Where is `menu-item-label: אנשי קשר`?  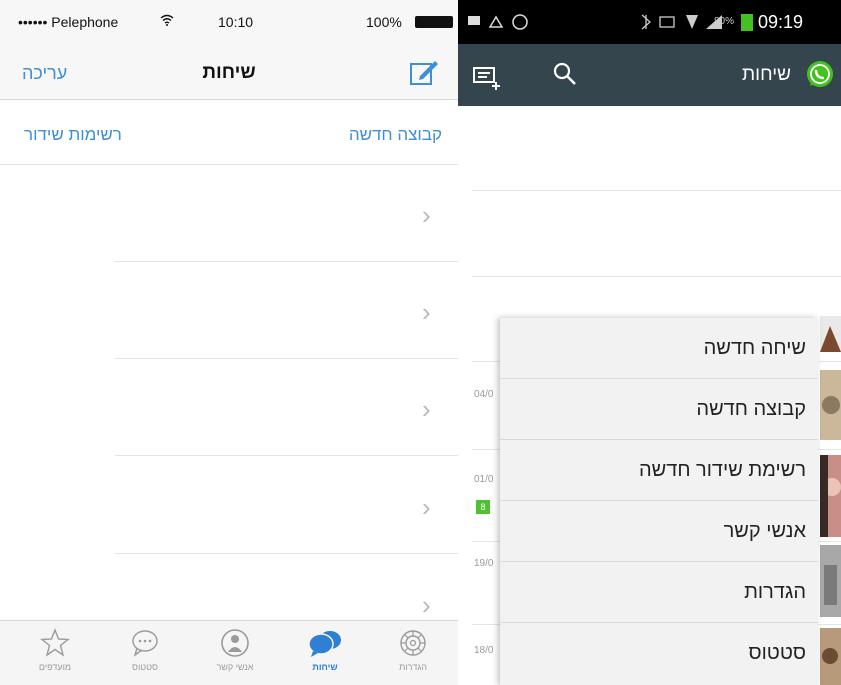 menu-item-label: אנשי קשר is located at coordinates (764, 531).